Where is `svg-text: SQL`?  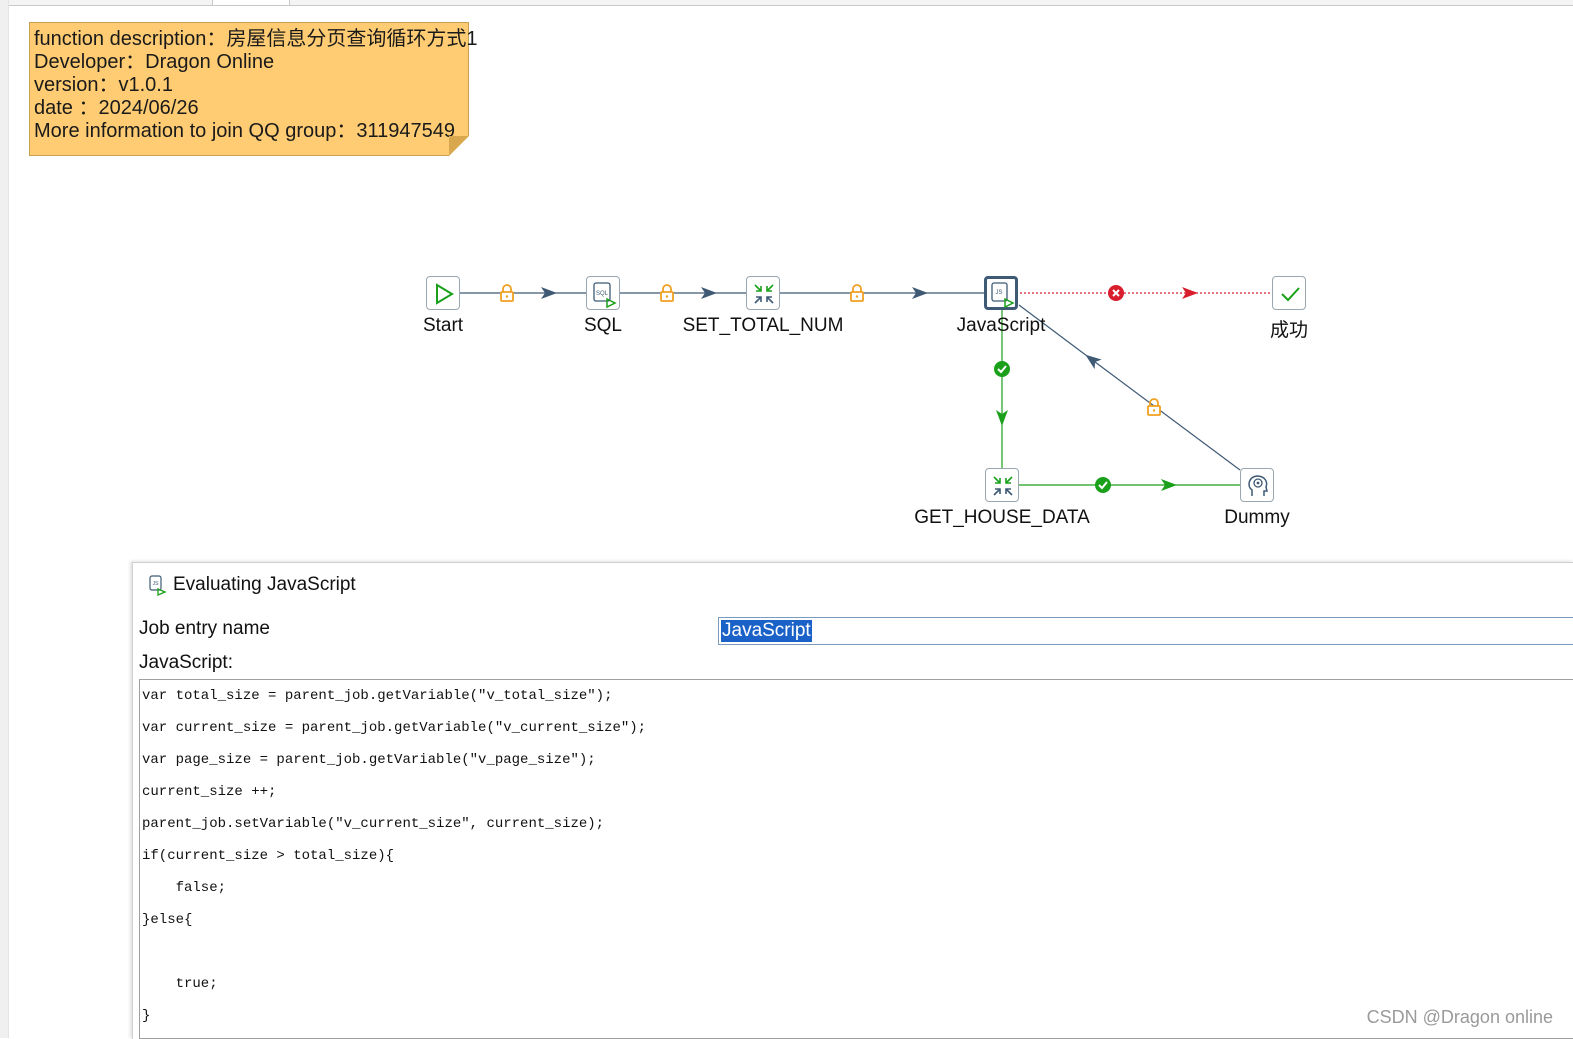
svg-text: SQL is located at coordinates (602, 294).